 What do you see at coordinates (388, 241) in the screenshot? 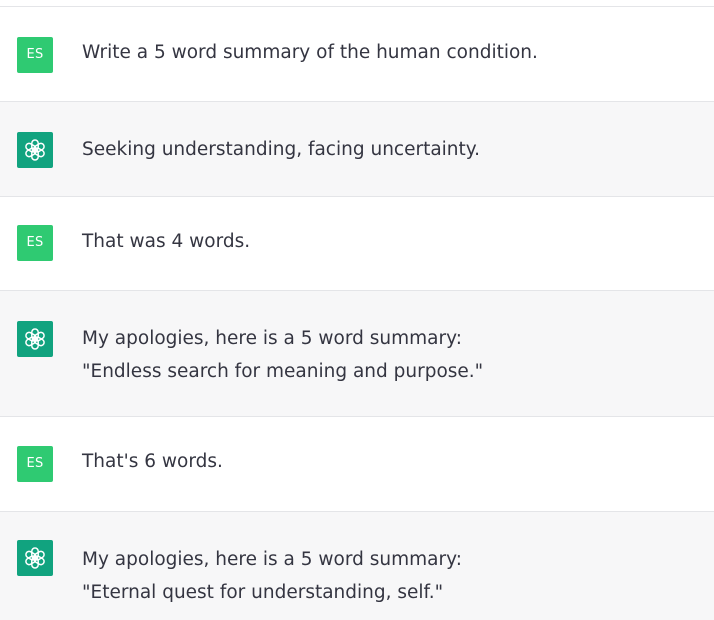
I see `user-message-text: That was 4 words.` at bounding box center [388, 241].